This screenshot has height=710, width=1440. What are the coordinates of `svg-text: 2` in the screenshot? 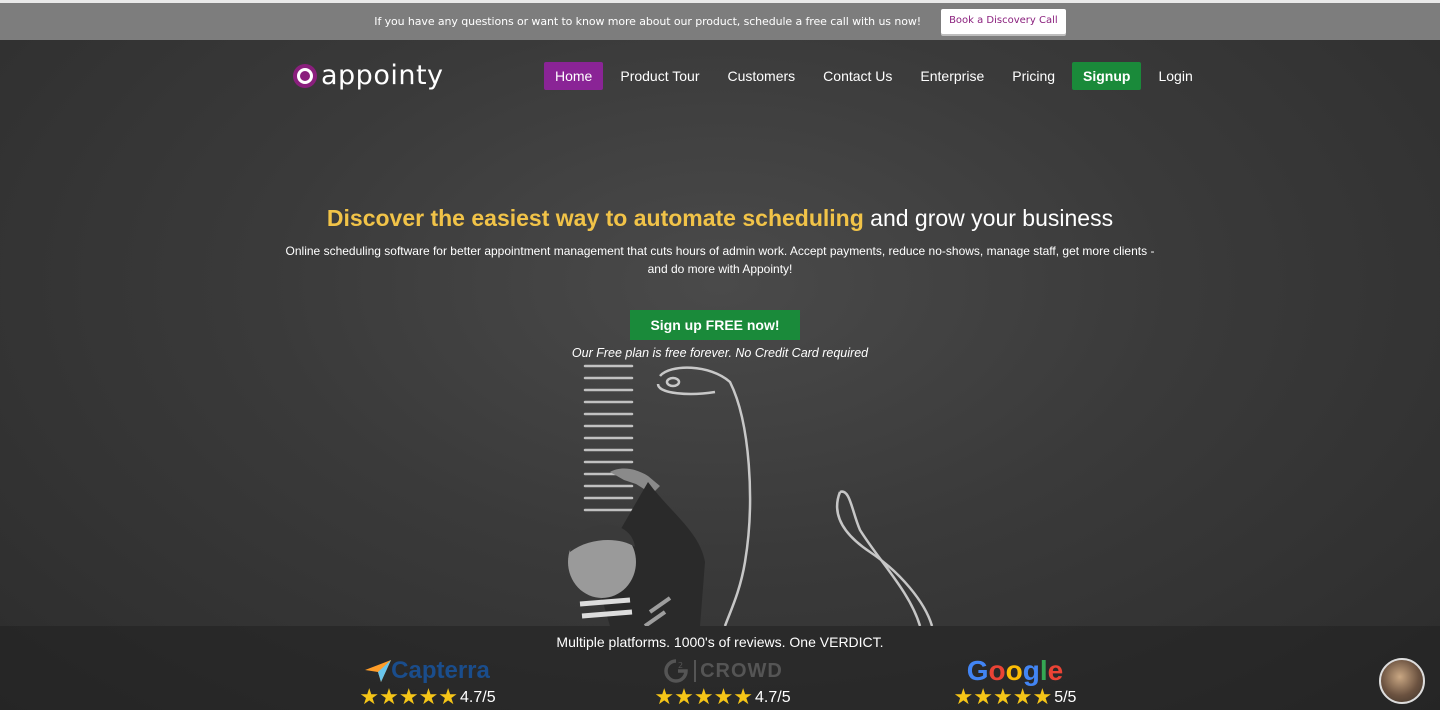 It's located at (680, 665).